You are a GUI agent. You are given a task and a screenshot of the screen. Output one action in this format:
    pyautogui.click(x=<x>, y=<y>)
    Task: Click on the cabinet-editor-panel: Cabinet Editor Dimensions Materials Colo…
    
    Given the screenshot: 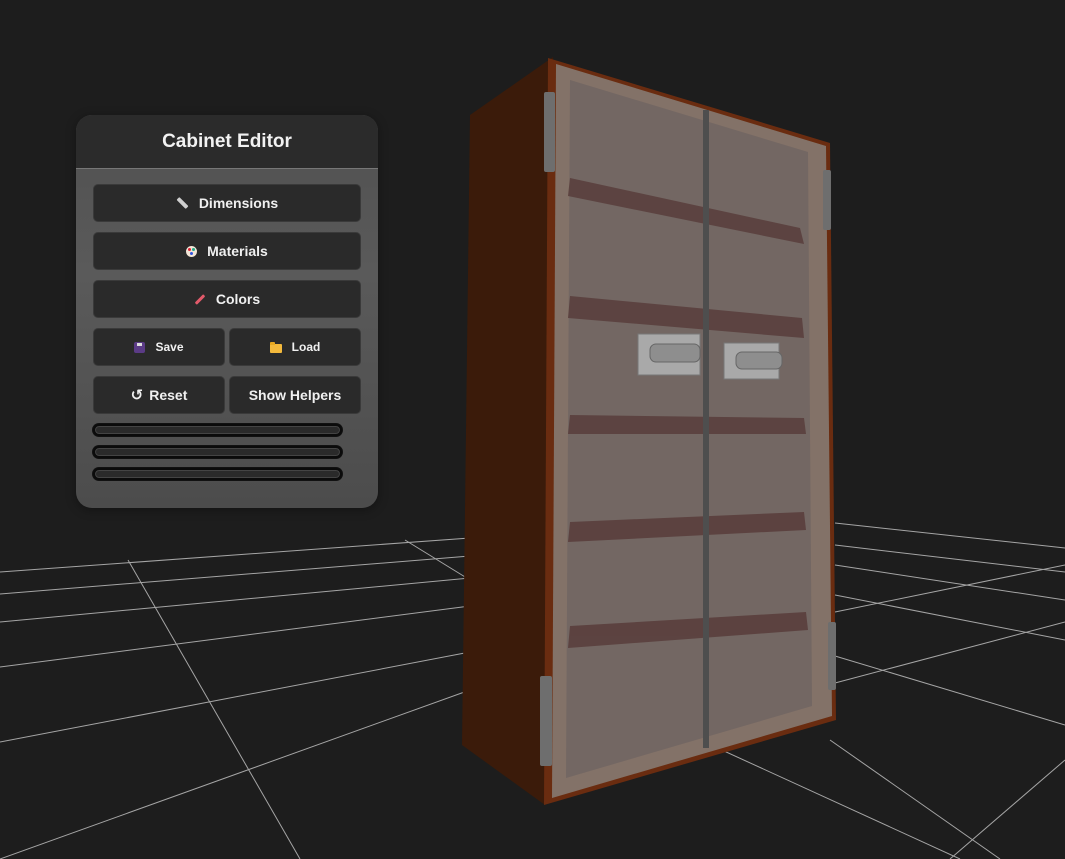 What is the action you would take?
    pyautogui.click(x=227, y=311)
    